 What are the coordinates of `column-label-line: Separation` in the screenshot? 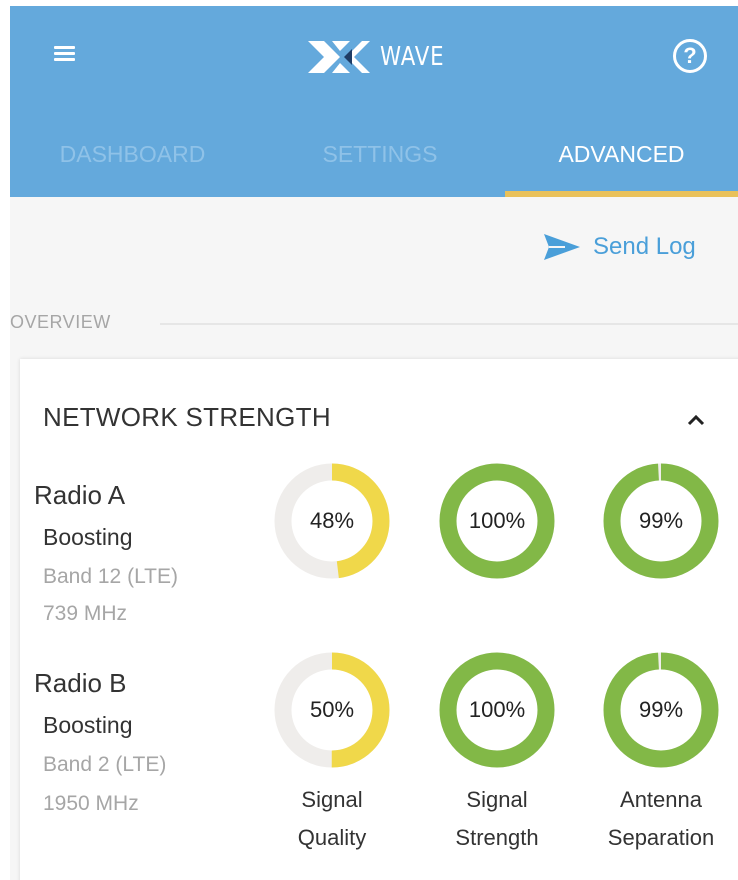 It's located at (661, 837).